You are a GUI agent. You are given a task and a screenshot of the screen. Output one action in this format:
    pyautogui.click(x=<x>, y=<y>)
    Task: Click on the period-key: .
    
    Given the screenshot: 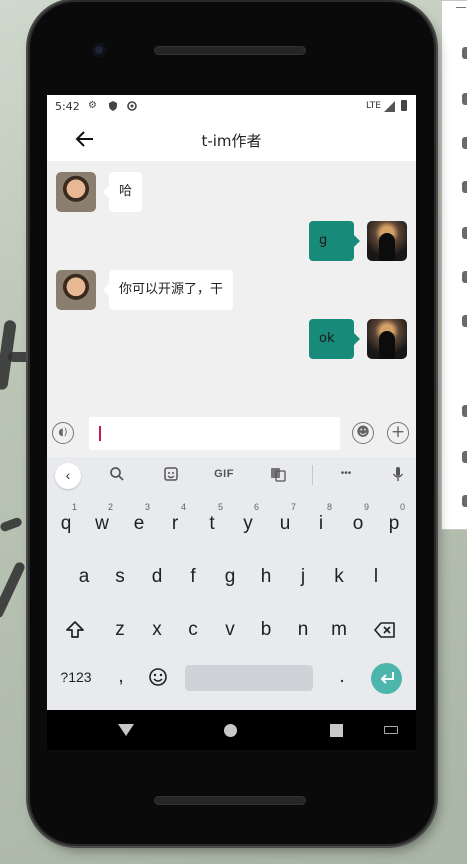 What is the action you would take?
    pyautogui.click(x=342, y=680)
    